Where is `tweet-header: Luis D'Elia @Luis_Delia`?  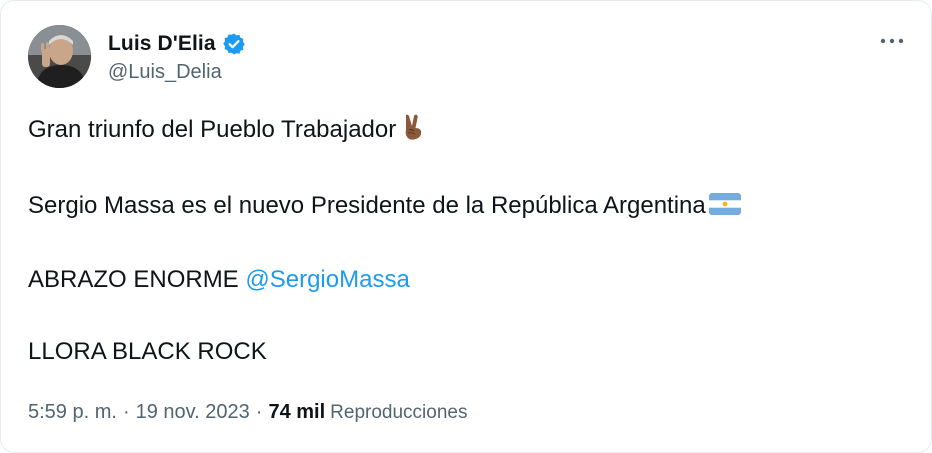
tweet-header: Luis D'Elia @Luis_Delia is located at coordinates (137, 56).